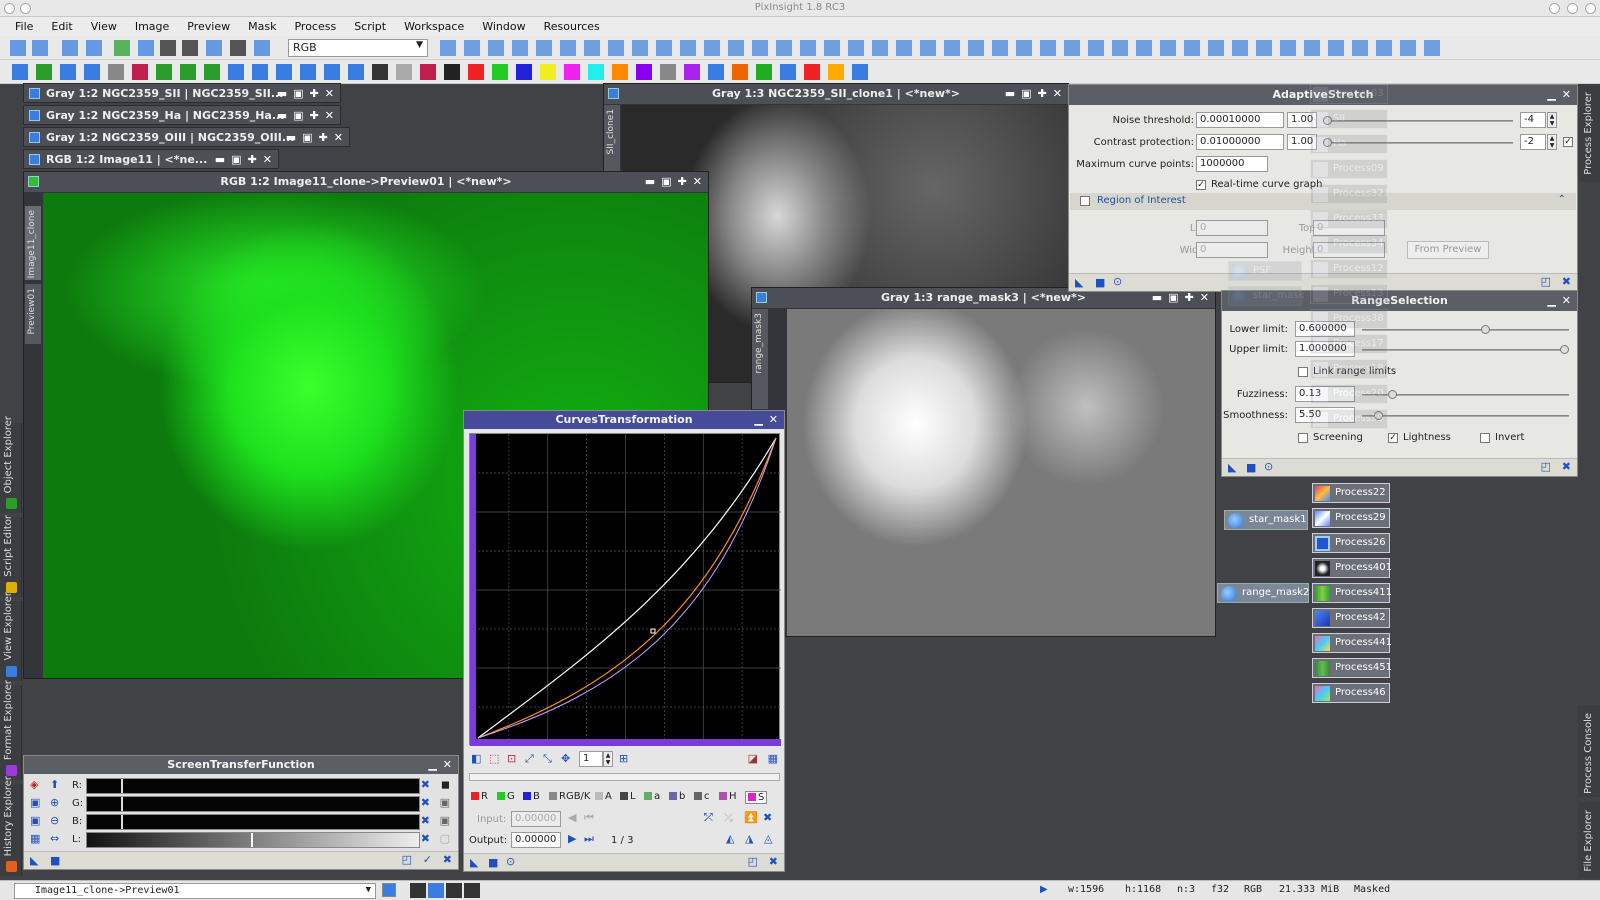 The height and width of the screenshot is (900, 1600). What do you see at coordinates (208, 26) in the screenshot?
I see `menu-preview: Preview` at bounding box center [208, 26].